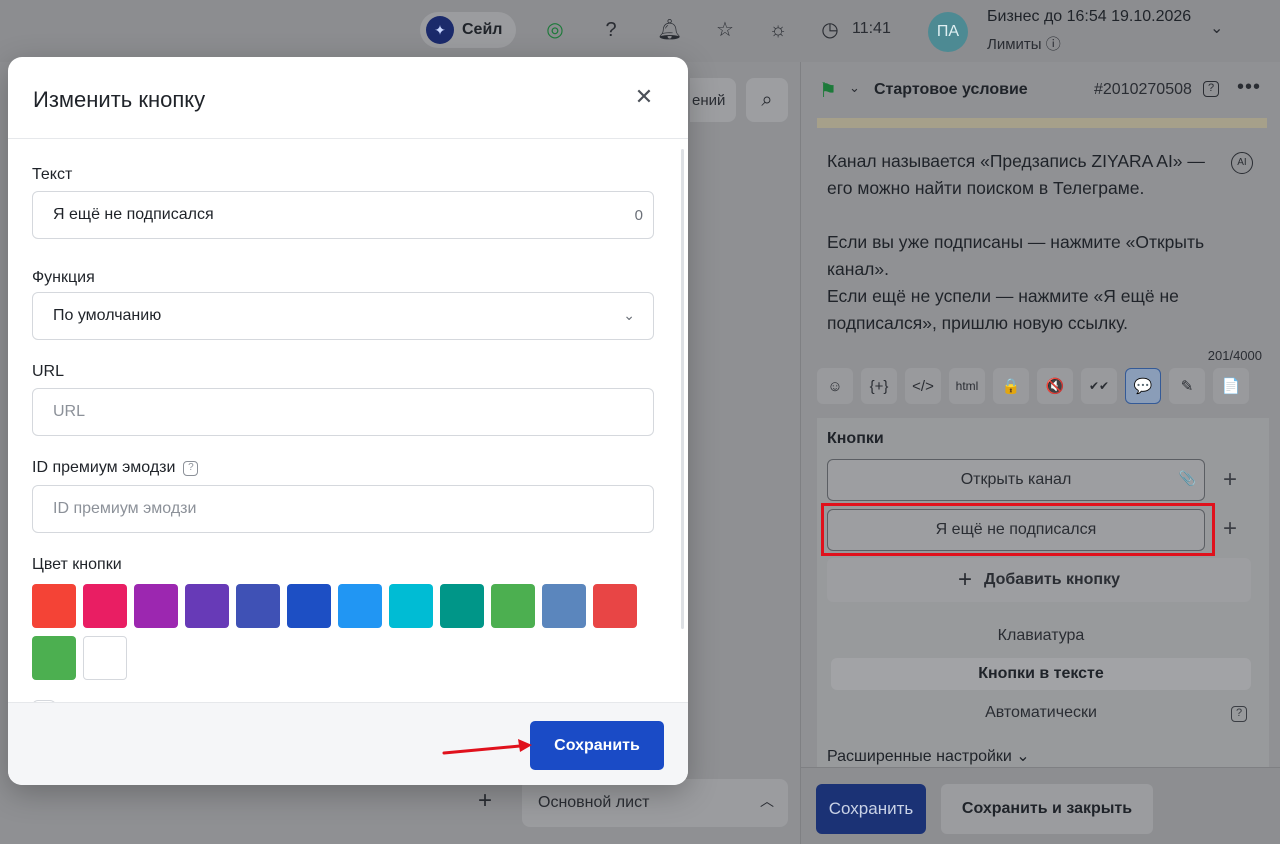 The width and height of the screenshot is (1280, 844). Describe the element at coordinates (767, 100) in the screenshot. I see `search-icon: ⌕` at that location.